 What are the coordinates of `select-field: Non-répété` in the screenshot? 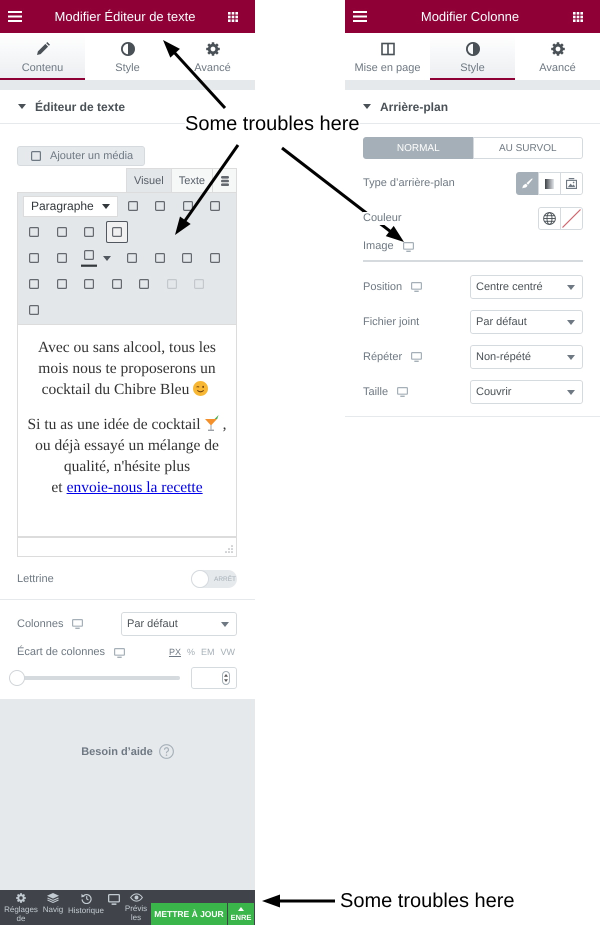 It's located at (526, 357).